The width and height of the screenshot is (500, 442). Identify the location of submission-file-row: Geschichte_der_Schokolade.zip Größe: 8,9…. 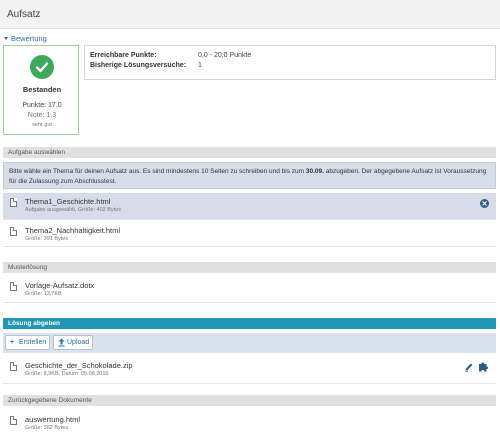
(249, 370).